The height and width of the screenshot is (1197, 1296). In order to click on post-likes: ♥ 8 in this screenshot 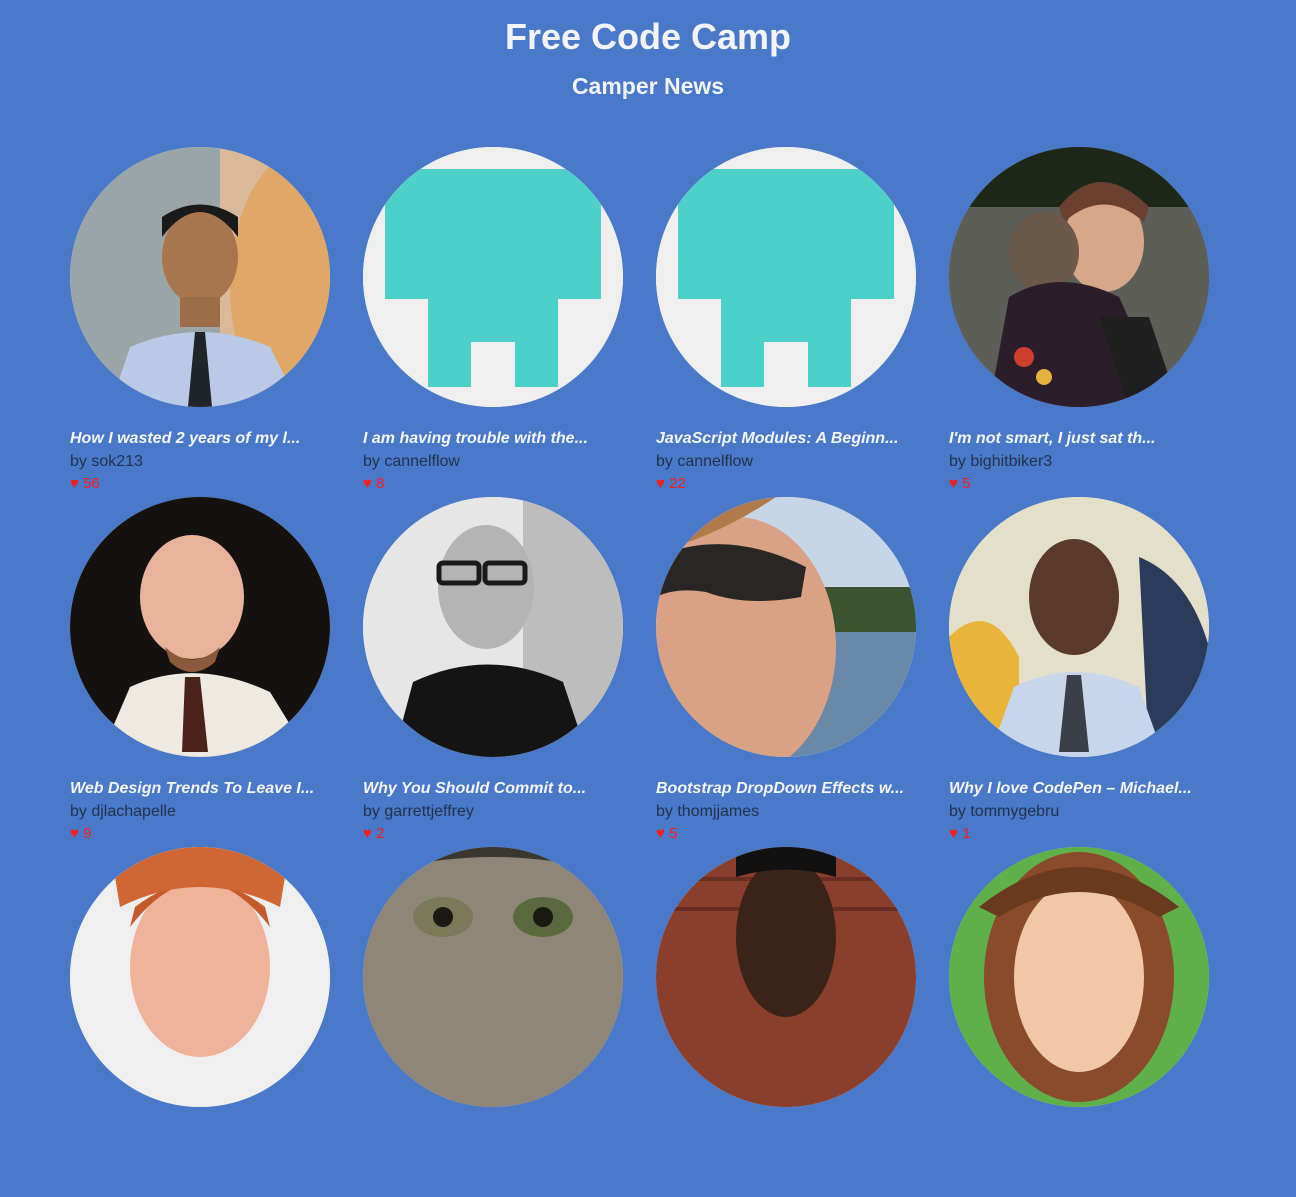, I will do `click(373, 483)`.